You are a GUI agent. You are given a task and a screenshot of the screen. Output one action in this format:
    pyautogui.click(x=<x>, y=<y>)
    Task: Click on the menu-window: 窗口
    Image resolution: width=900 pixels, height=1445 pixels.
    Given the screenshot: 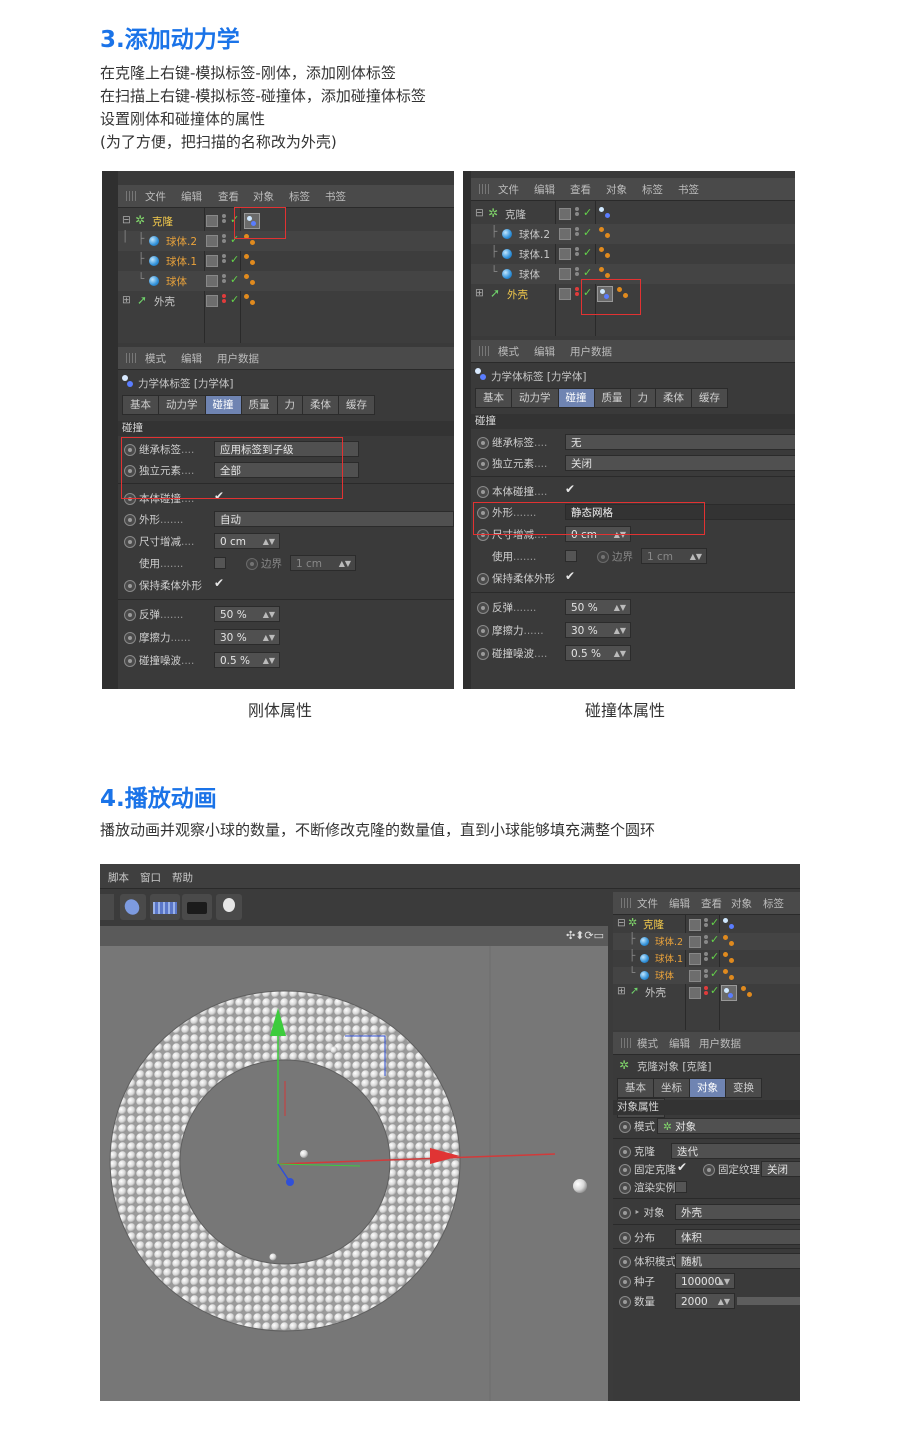 What is the action you would take?
    pyautogui.click(x=150, y=877)
    